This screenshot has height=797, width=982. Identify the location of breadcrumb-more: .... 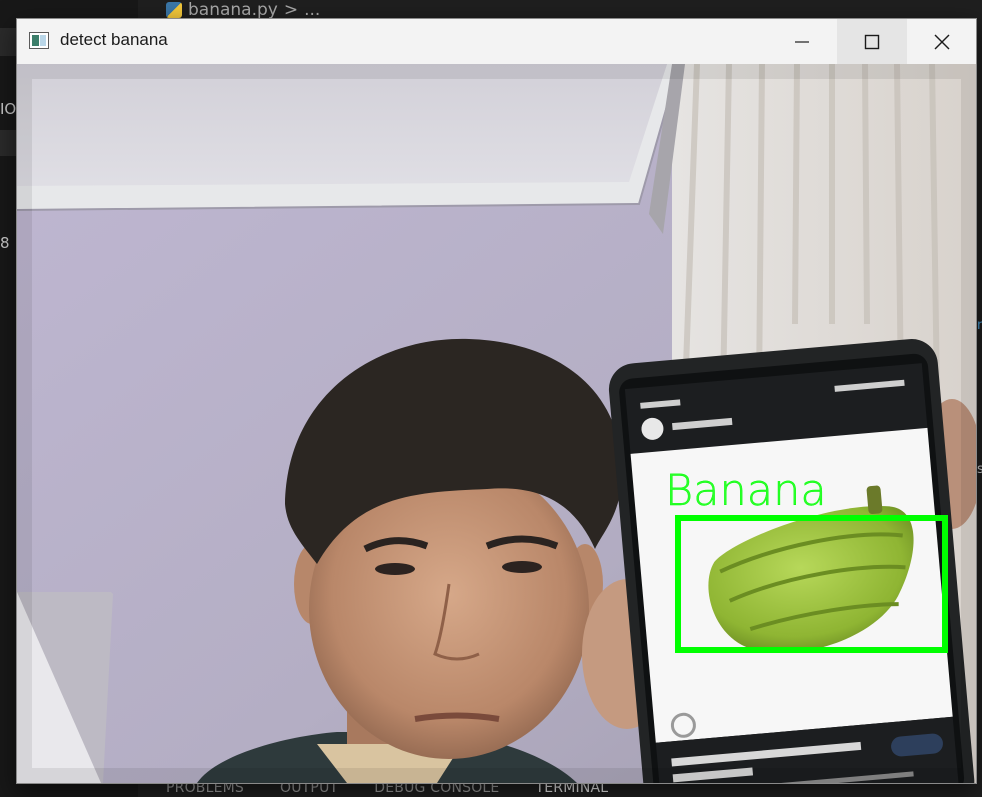
(312, 9).